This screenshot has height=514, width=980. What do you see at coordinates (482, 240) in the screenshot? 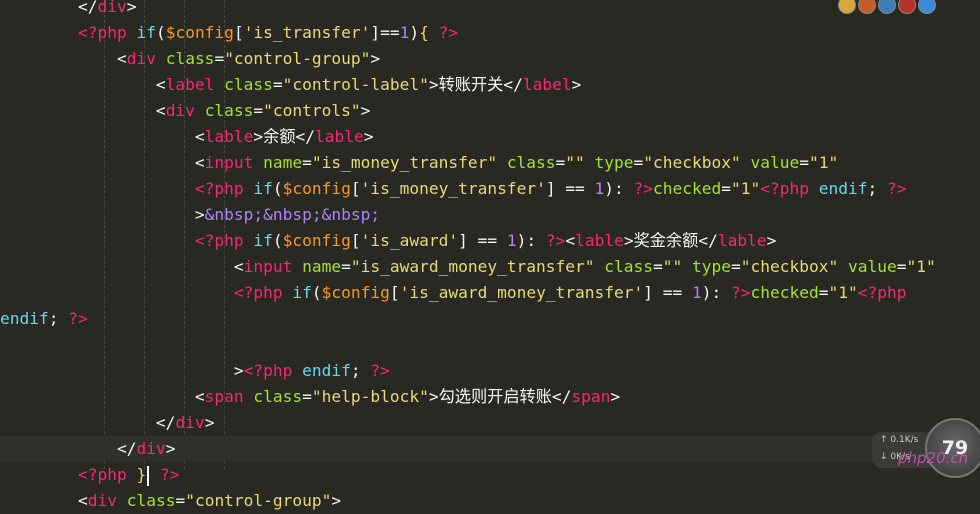
I see `code-token: ] ==` at bounding box center [482, 240].